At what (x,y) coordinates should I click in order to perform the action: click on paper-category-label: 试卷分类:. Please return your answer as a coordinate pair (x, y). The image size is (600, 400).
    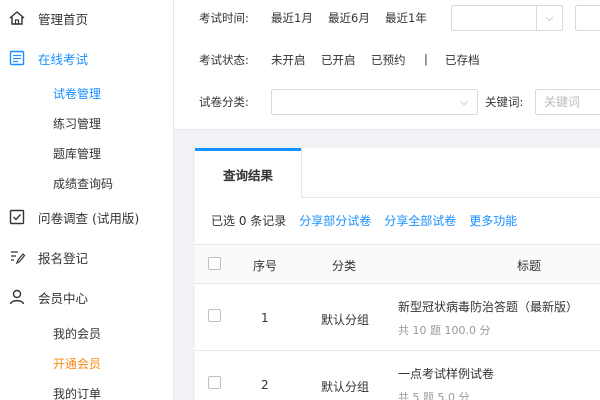
    Looking at the image, I should click on (224, 102).